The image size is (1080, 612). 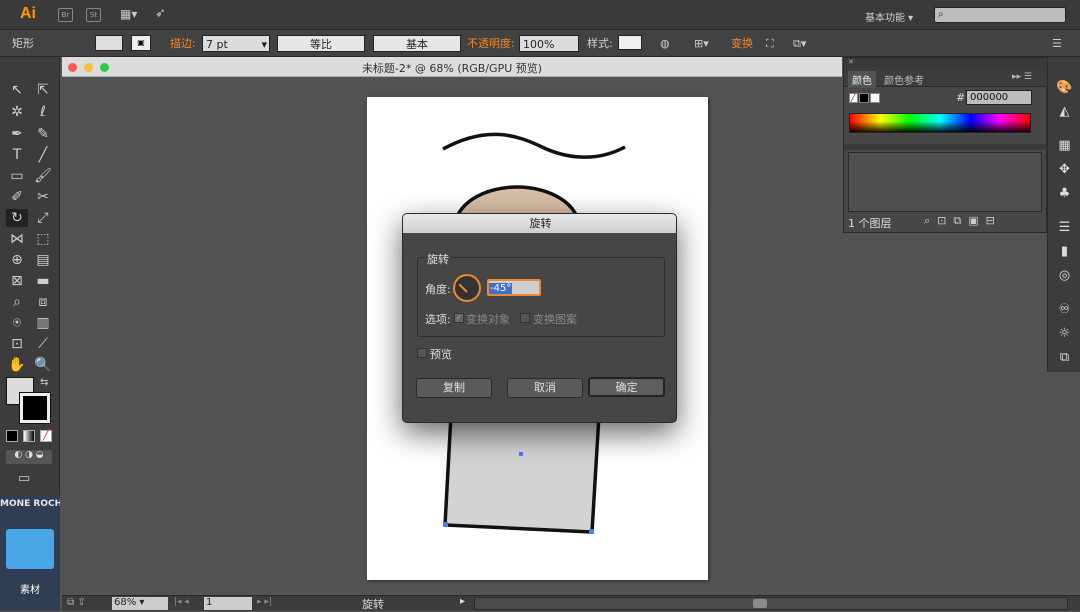 I want to click on stroke-label: 描边:, so click(x=183, y=43).